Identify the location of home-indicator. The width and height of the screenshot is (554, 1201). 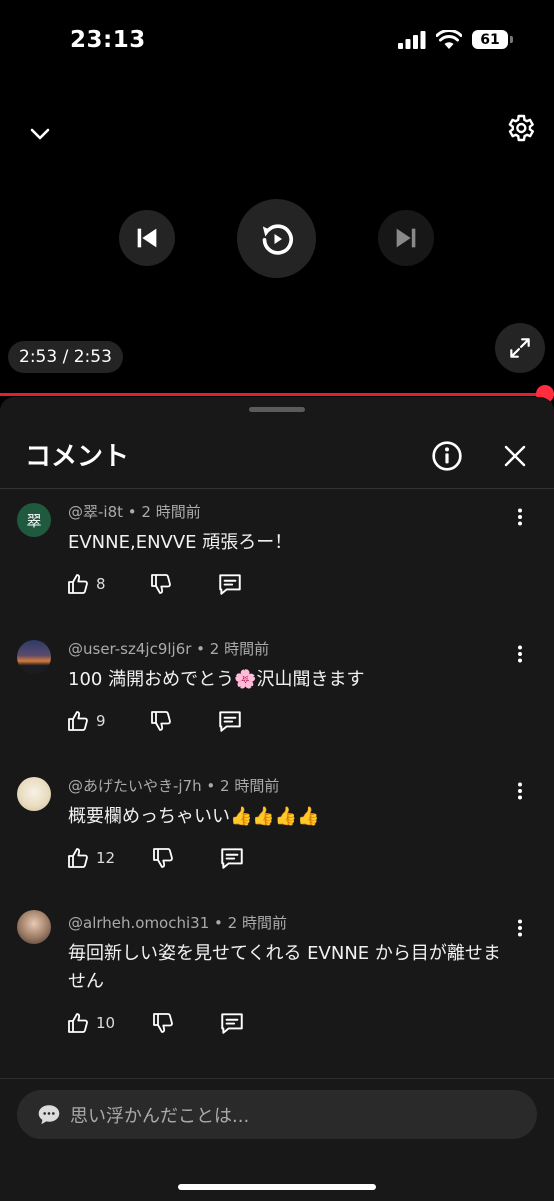
(277, 1187).